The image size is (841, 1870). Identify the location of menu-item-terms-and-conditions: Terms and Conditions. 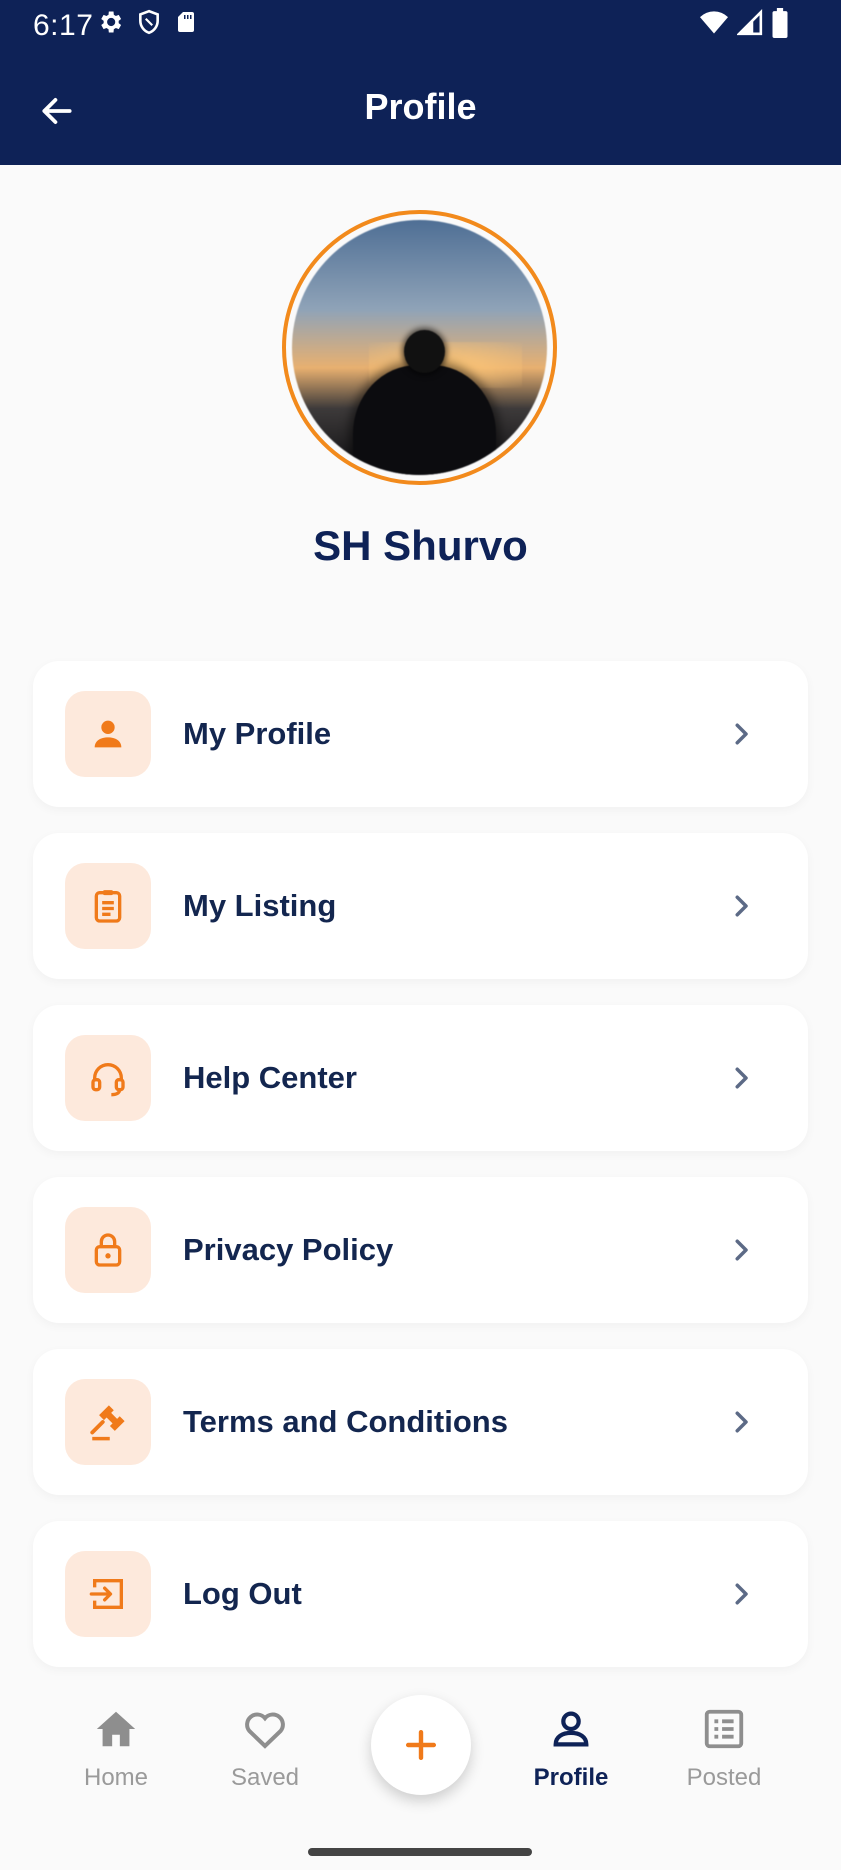
(420, 1422).